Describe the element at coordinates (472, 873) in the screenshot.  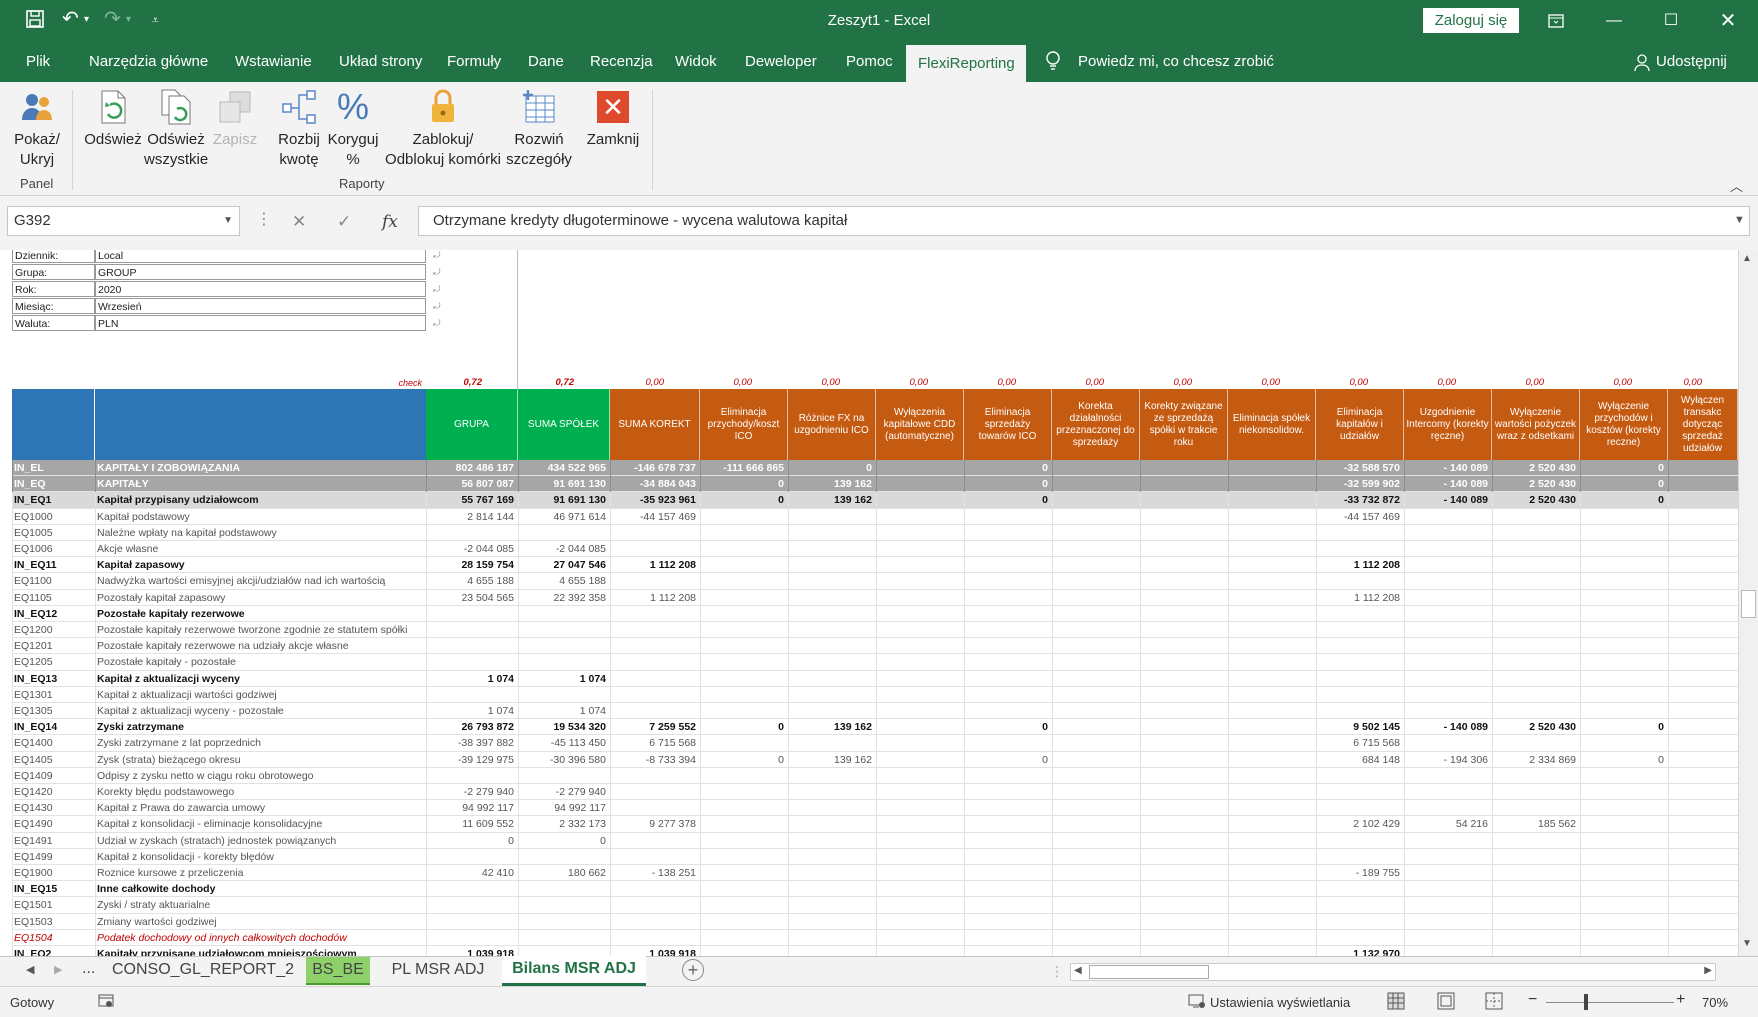
I see `row-value: 42 410` at that location.